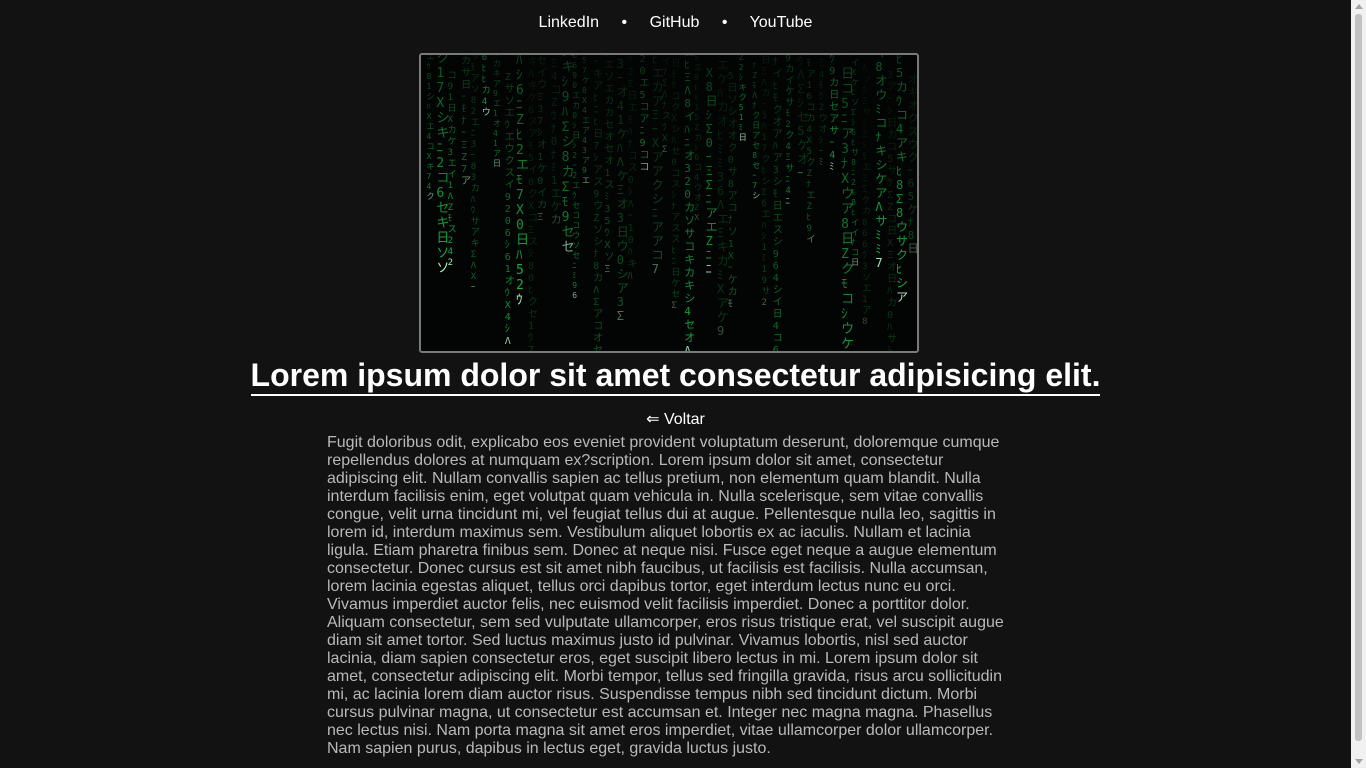  Describe the element at coordinates (855, 232) in the screenshot. I see `svg-text: イ` at that location.